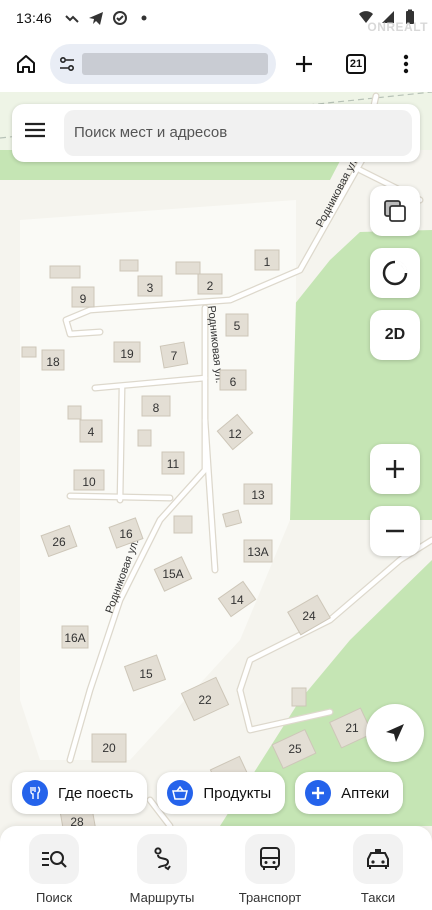 The height and width of the screenshot is (910, 432). I want to click on house-number: 14, so click(237, 600).